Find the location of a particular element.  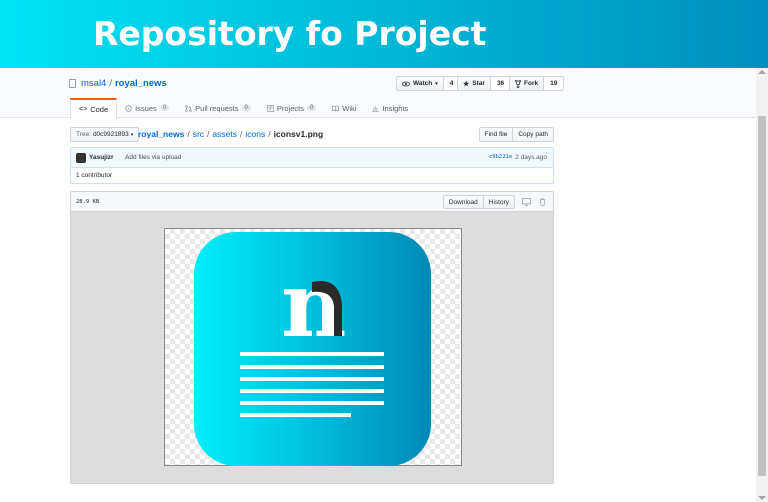

page-scrollbar is located at coordinates (762, 285).